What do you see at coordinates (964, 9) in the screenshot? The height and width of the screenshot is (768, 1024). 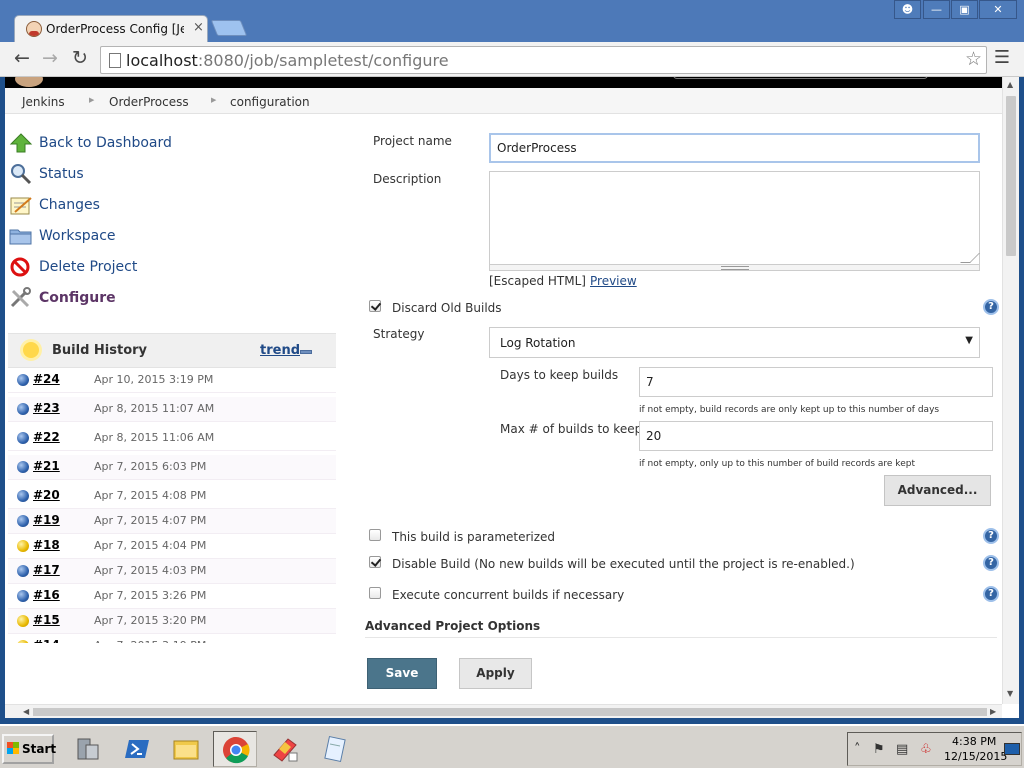 I see `maximize-button: ▣` at bounding box center [964, 9].